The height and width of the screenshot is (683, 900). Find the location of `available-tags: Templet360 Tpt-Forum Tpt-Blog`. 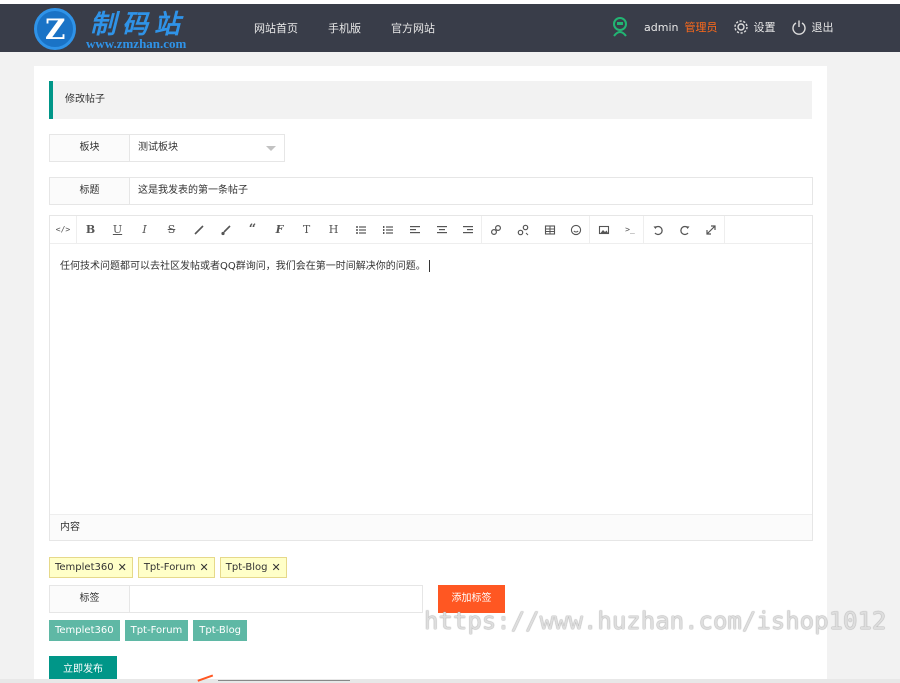

available-tags: Templet360 Tpt-Forum Tpt-Blog is located at coordinates (148, 630).